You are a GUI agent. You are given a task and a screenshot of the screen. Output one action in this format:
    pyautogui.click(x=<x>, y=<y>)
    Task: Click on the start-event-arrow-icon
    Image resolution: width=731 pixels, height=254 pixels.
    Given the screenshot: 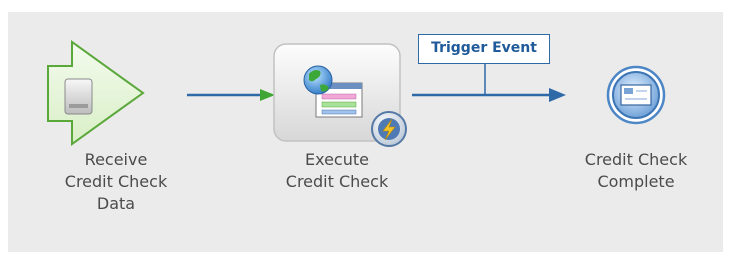 What is the action you would take?
    pyautogui.click(x=96, y=93)
    